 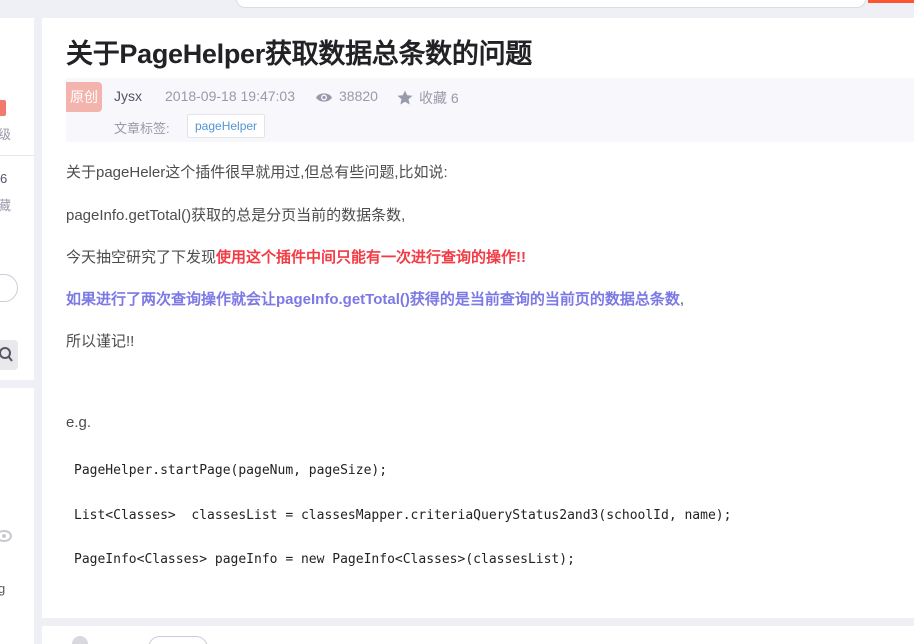 What do you see at coordinates (3, 108) in the screenshot?
I see `sidebar-level-icon` at bounding box center [3, 108].